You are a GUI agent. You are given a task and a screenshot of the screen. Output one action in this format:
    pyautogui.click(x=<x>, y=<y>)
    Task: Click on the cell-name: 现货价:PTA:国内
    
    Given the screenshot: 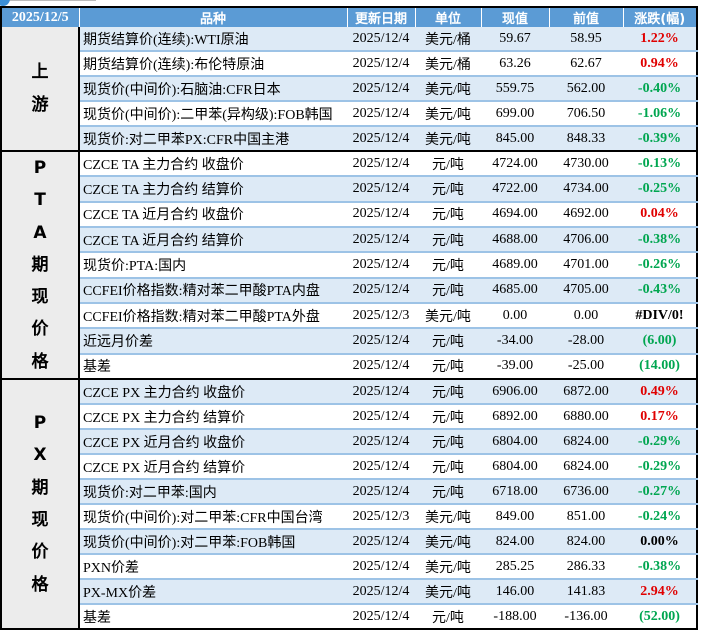 What is the action you would take?
    pyautogui.click(x=213, y=265)
    